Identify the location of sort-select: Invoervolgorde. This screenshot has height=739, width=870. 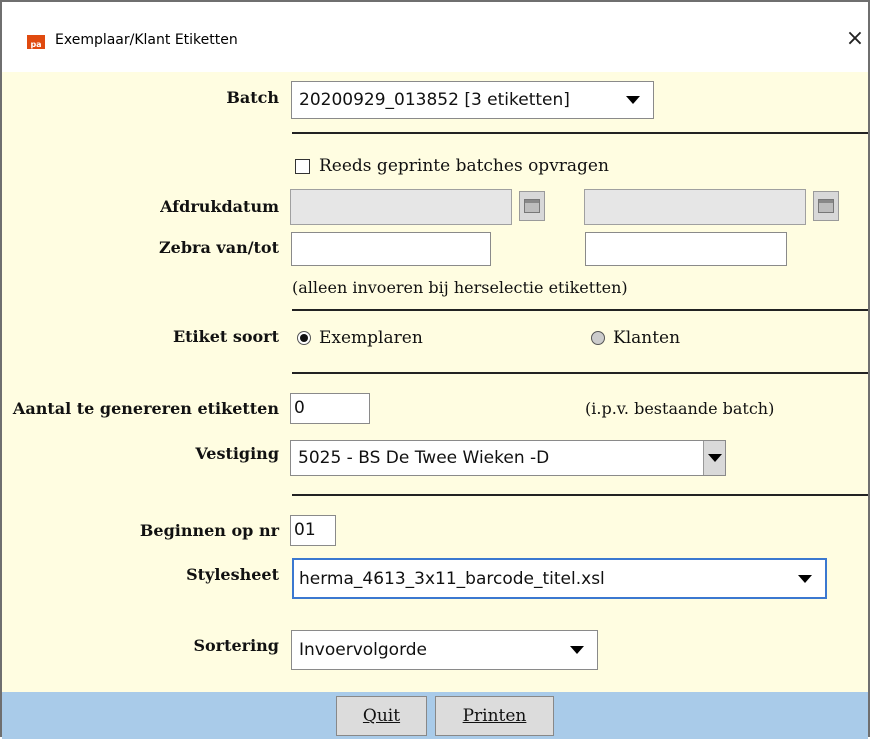
(444, 650).